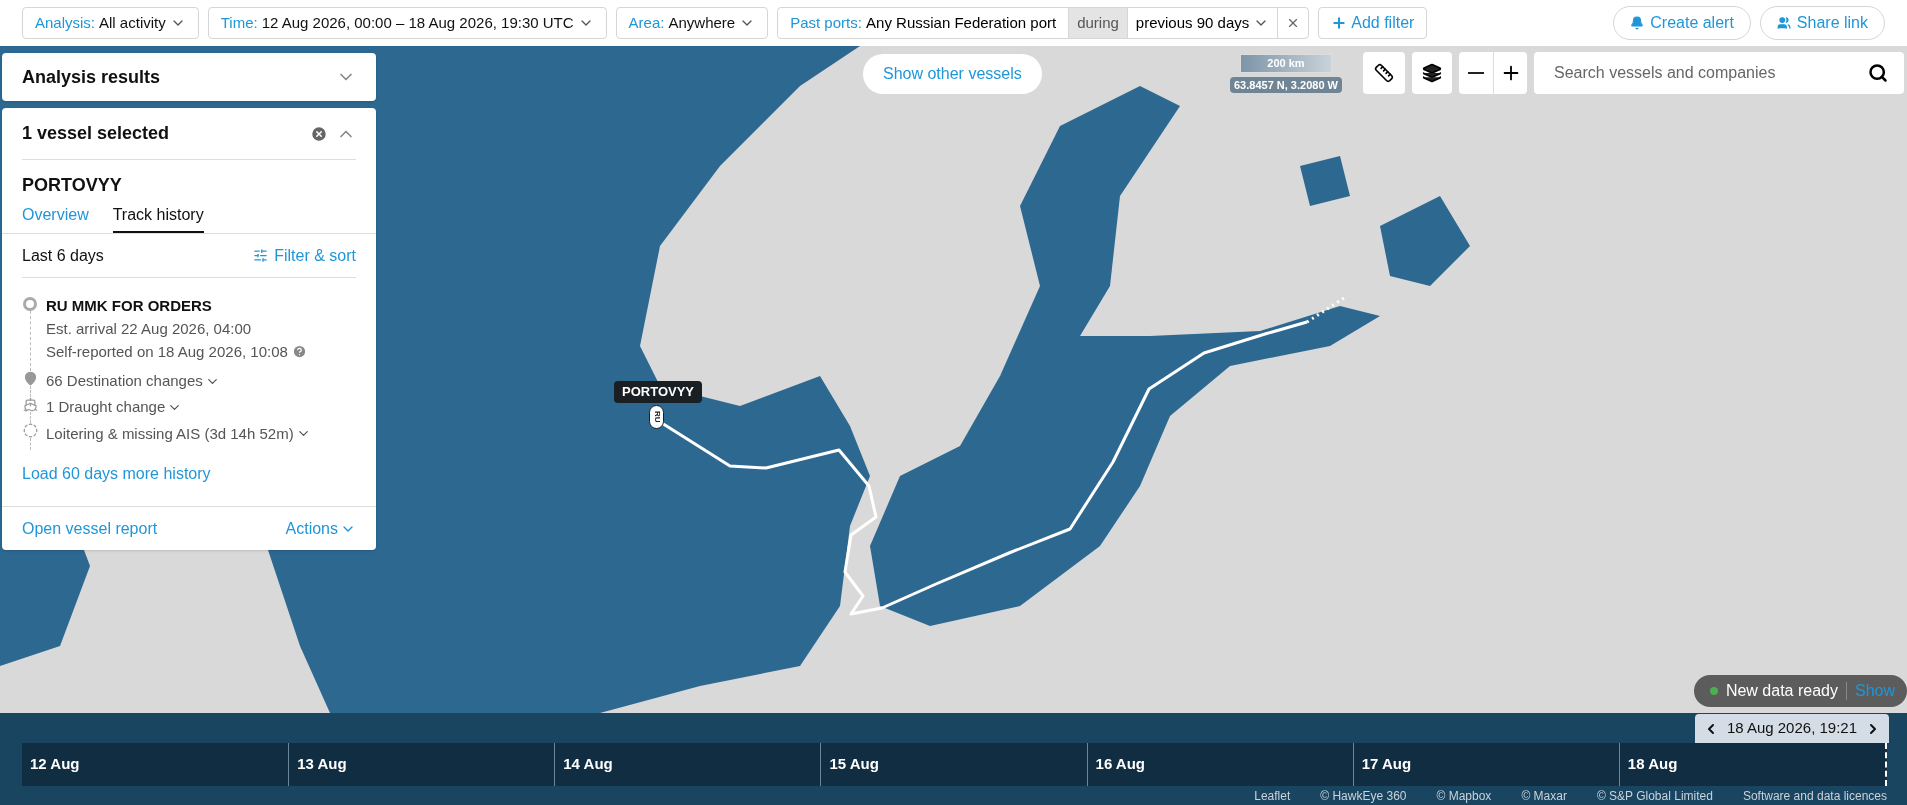 Image resolution: width=1907 pixels, height=805 pixels. Describe the element at coordinates (692, 23) in the screenshot. I see `filter-dropdown: Area: Anywhere` at that location.